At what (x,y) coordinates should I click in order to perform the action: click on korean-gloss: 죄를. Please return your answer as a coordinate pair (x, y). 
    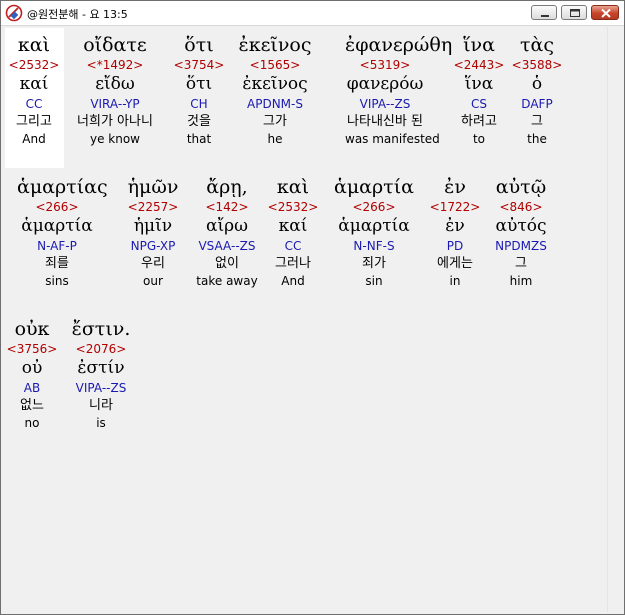
    Looking at the image, I should click on (57, 263).